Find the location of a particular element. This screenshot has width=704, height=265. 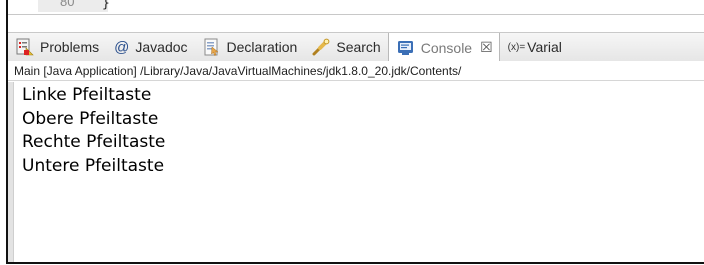

tab-variables: (x)= Varial is located at coordinates (534, 47).